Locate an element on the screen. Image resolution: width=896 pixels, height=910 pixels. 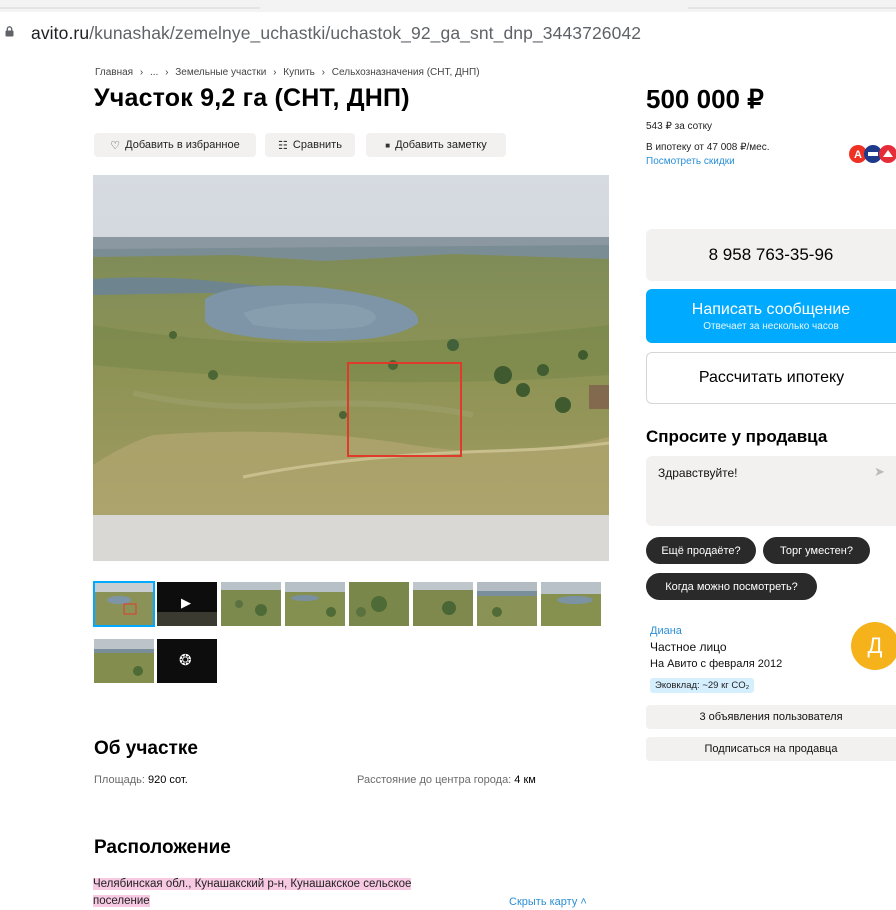
hide-map-link: Скрыть карту ˄ is located at coordinates (548, 902).